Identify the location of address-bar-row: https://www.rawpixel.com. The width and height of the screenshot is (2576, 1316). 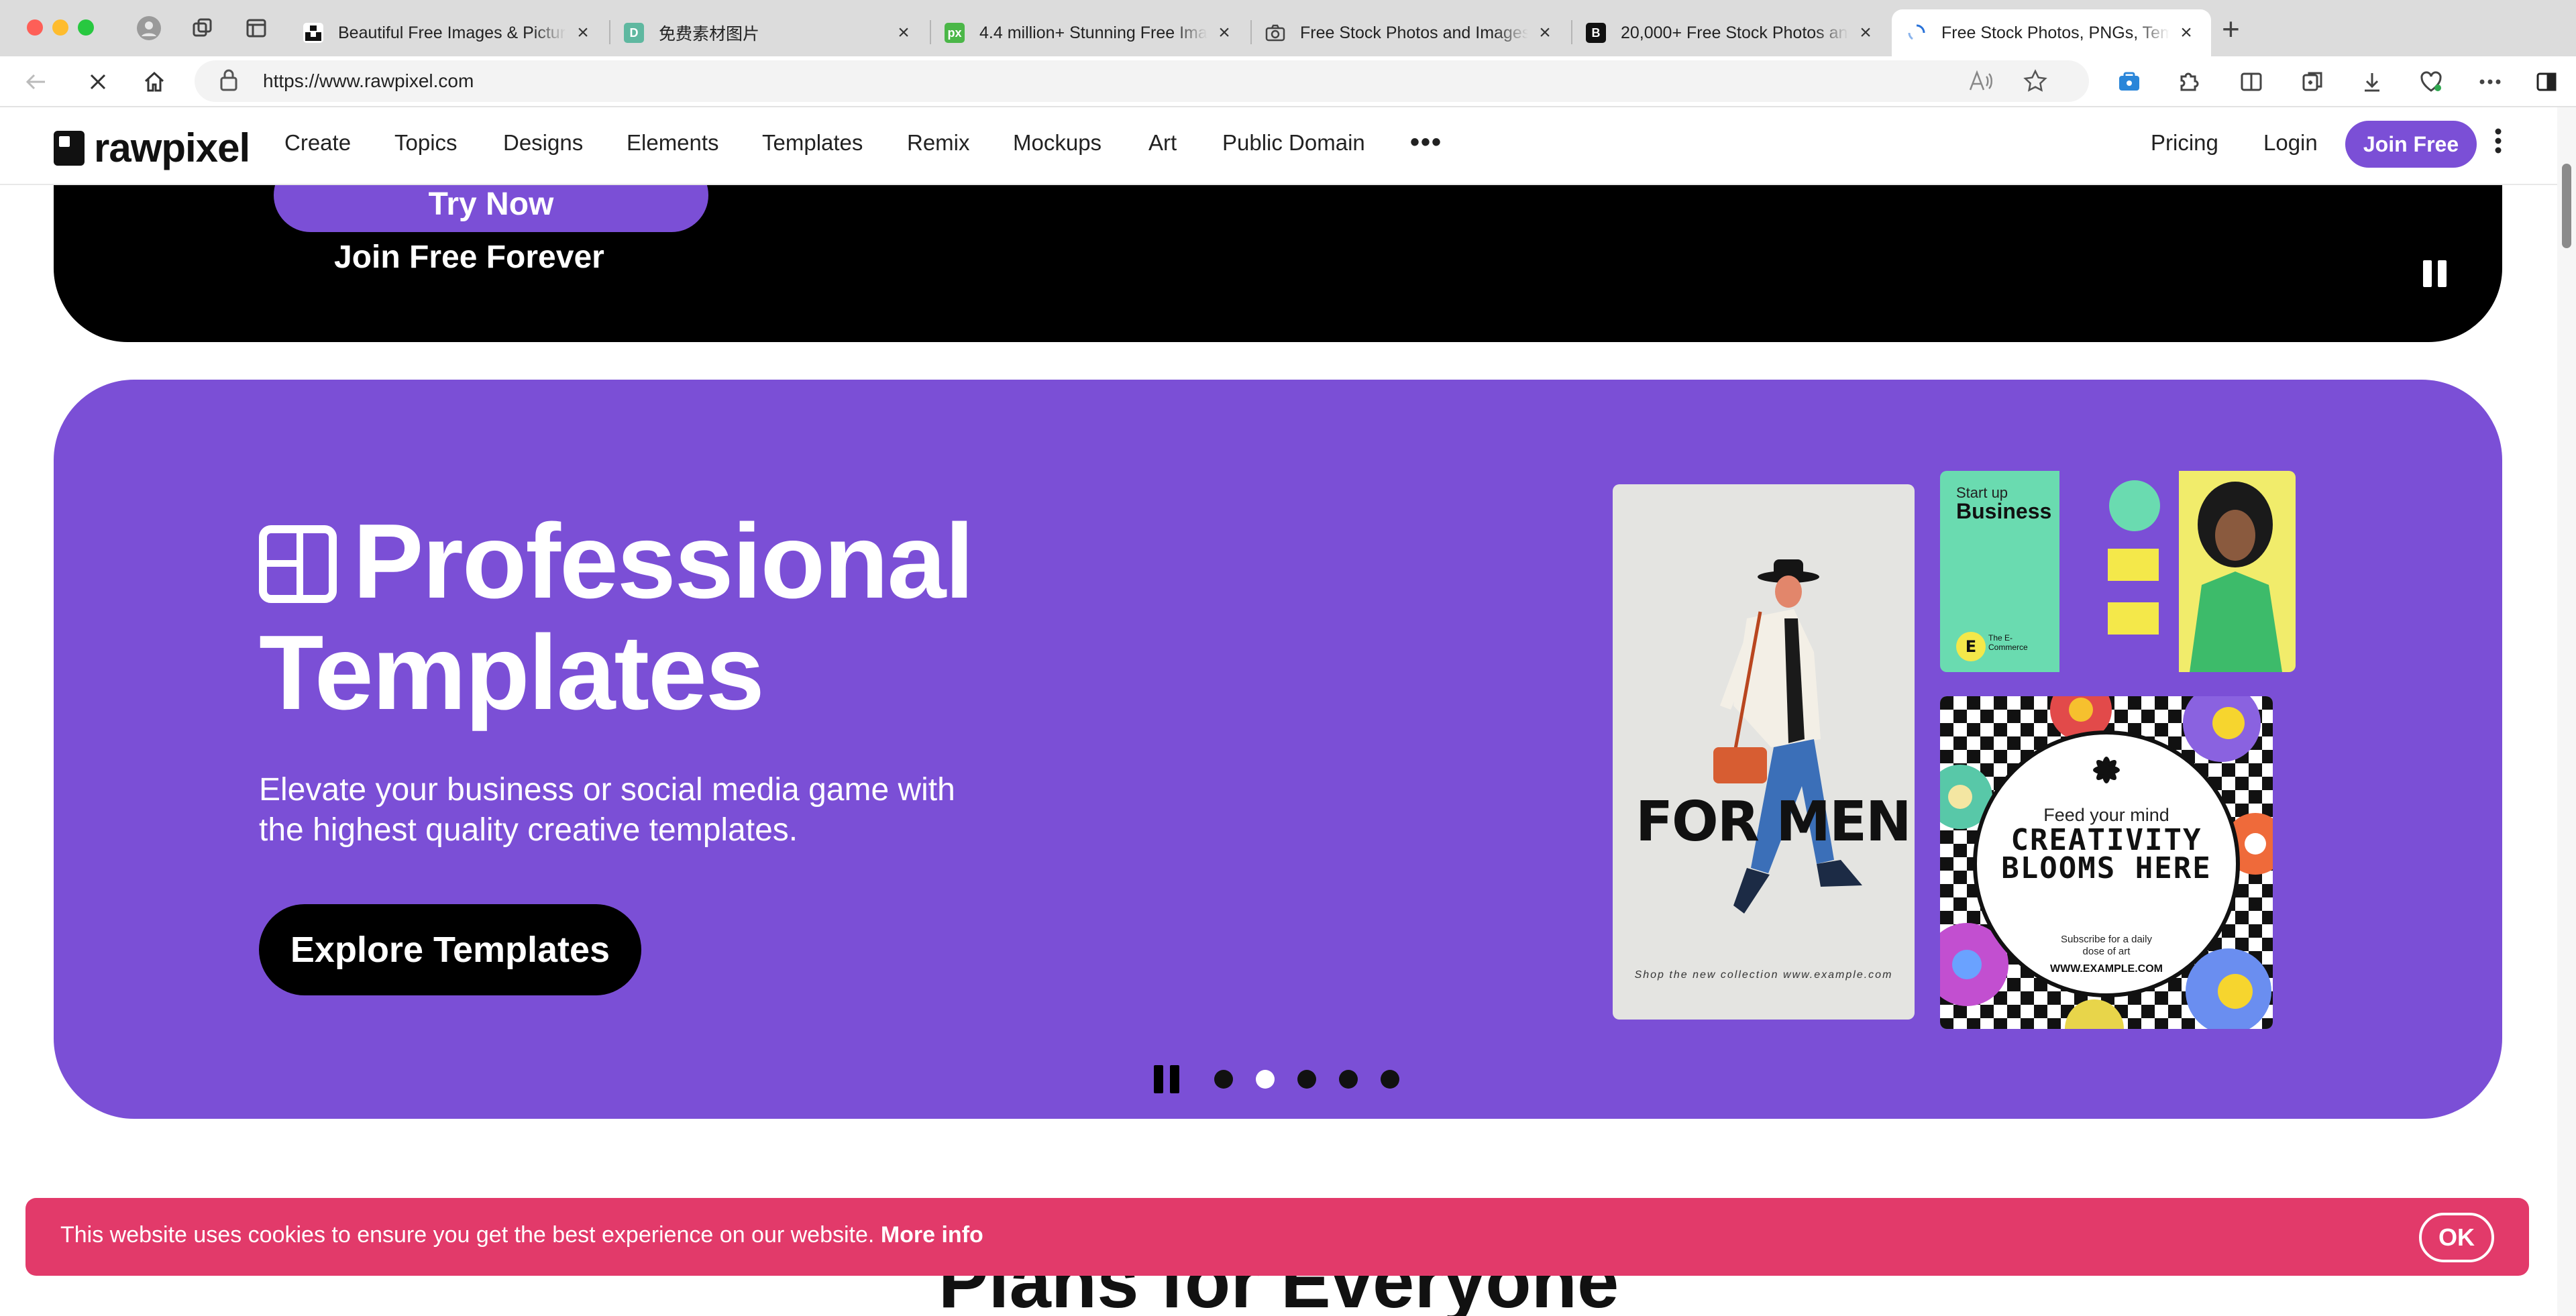
(1288, 81).